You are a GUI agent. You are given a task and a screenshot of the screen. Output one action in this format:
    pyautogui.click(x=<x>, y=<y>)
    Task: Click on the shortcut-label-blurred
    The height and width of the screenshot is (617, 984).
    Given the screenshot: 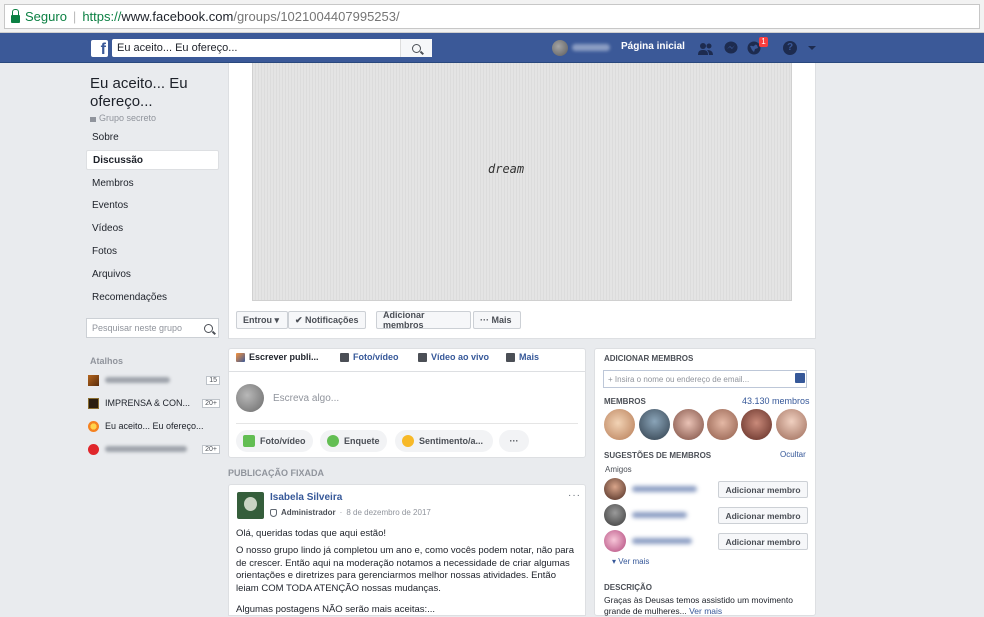 What is the action you would take?
    pyautogui.click(x=137, y=380)
    